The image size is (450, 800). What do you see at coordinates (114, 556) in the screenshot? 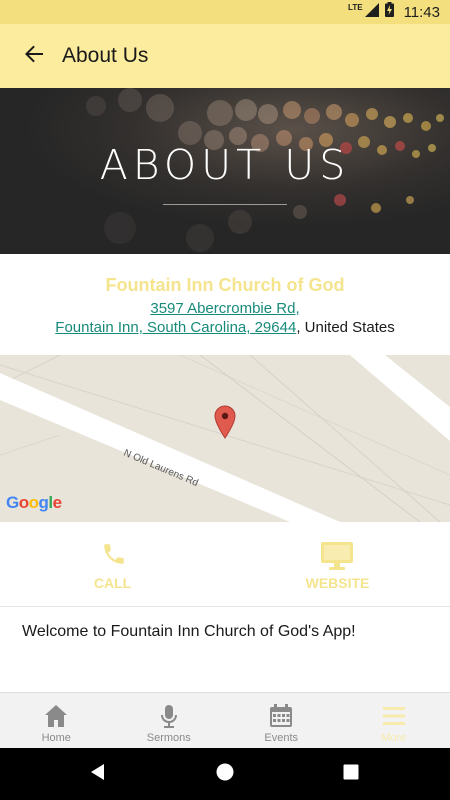
I see `phone-icon` at bounding box center [114, 556].